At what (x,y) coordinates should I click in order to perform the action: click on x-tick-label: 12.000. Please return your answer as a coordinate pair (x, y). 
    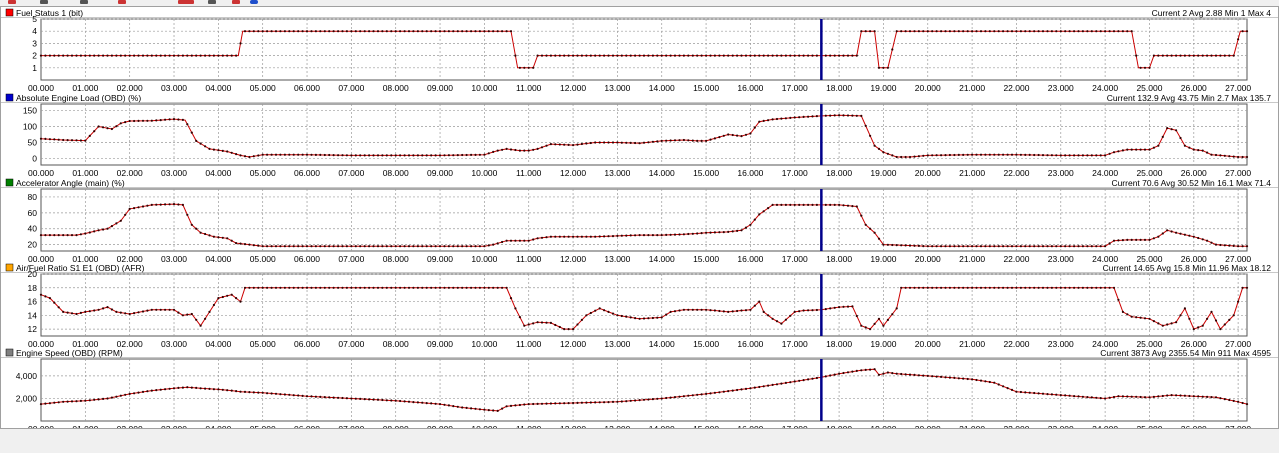
    Looking at the image, I should click on (573, 173).